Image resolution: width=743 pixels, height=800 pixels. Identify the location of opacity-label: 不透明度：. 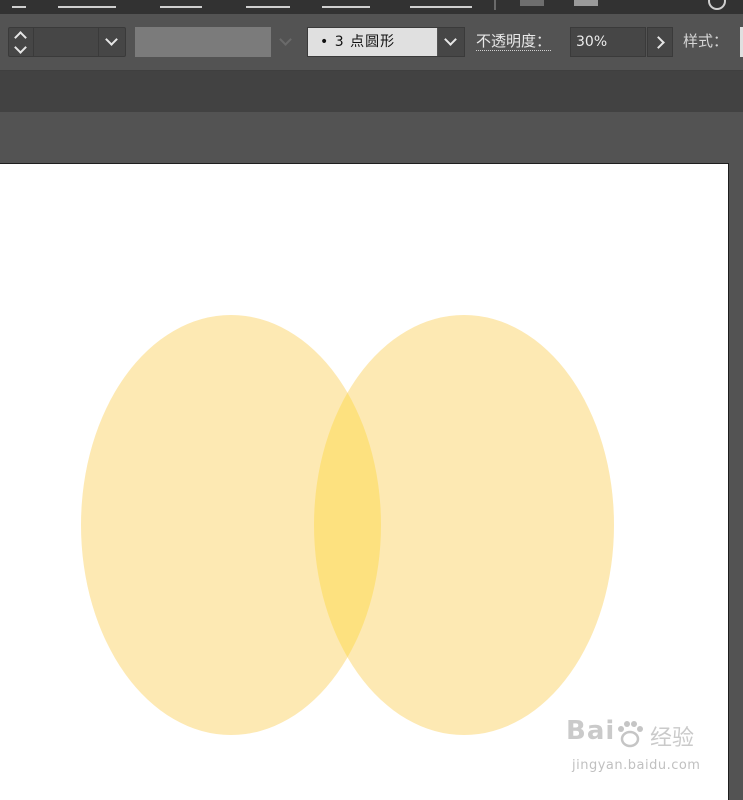
(514, 41).